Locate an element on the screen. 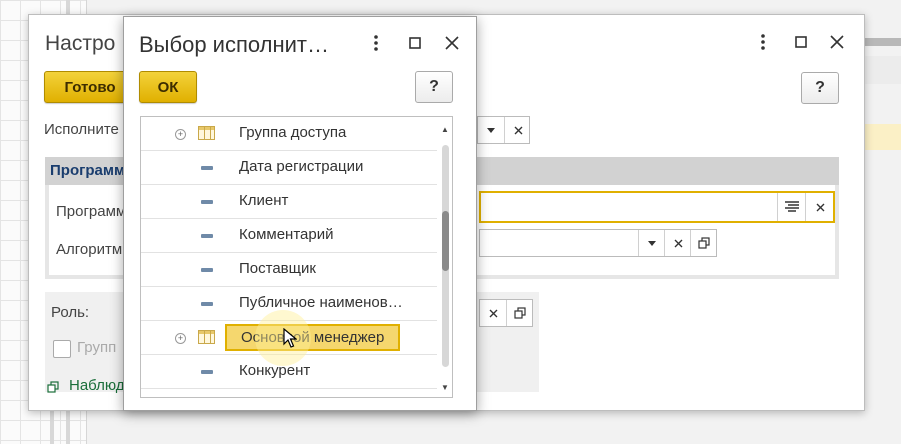  mouse-cursor-icon is located at coordinates (290, 340).